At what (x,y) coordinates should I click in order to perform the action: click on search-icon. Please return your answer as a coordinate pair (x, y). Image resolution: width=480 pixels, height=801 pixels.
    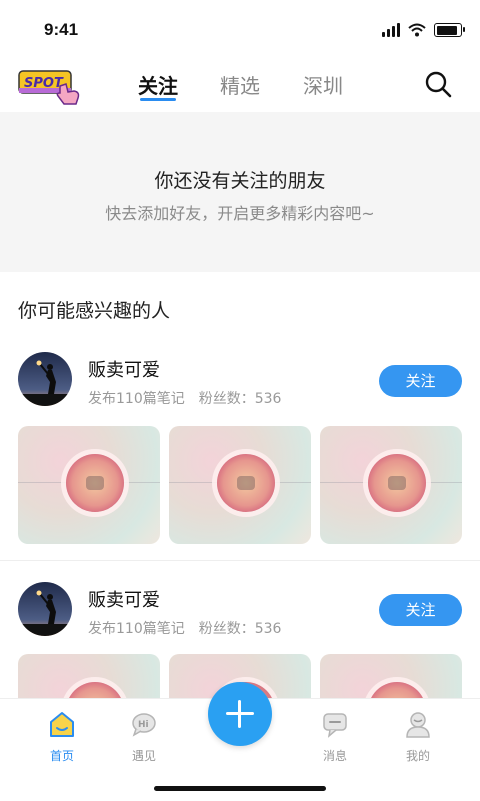
    Looking at the image, I should click on (438, 84).